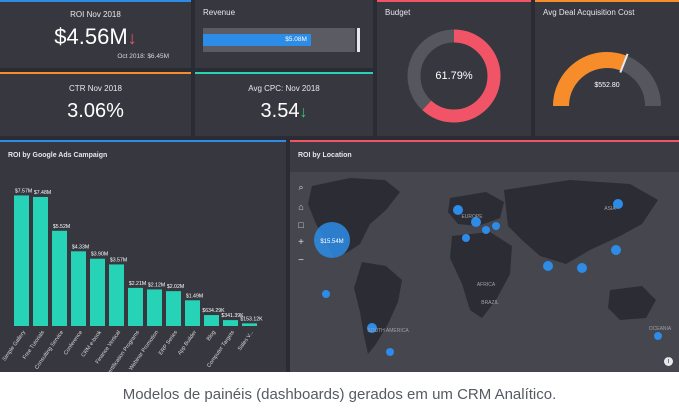  Describe the element at coordinates (607, 85) in the screenshot. I see `deal-cost-value: $552.80` at that location.